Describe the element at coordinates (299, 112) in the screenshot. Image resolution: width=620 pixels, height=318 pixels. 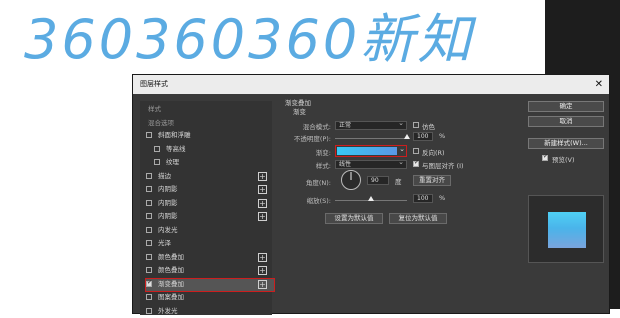
I see `subsection-title: 渐变` at that location.